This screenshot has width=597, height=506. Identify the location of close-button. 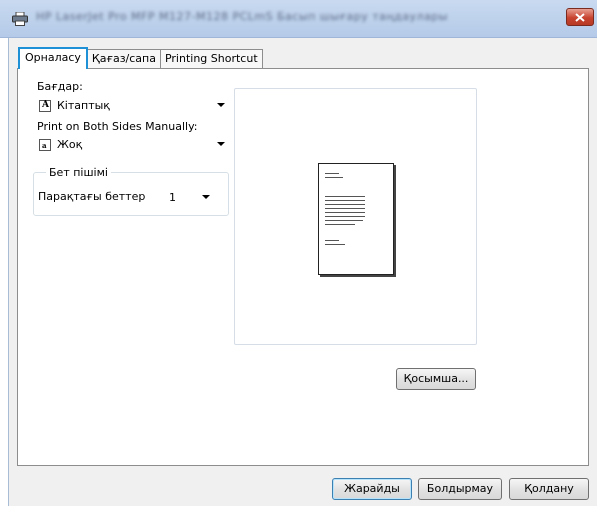
(580, 17).